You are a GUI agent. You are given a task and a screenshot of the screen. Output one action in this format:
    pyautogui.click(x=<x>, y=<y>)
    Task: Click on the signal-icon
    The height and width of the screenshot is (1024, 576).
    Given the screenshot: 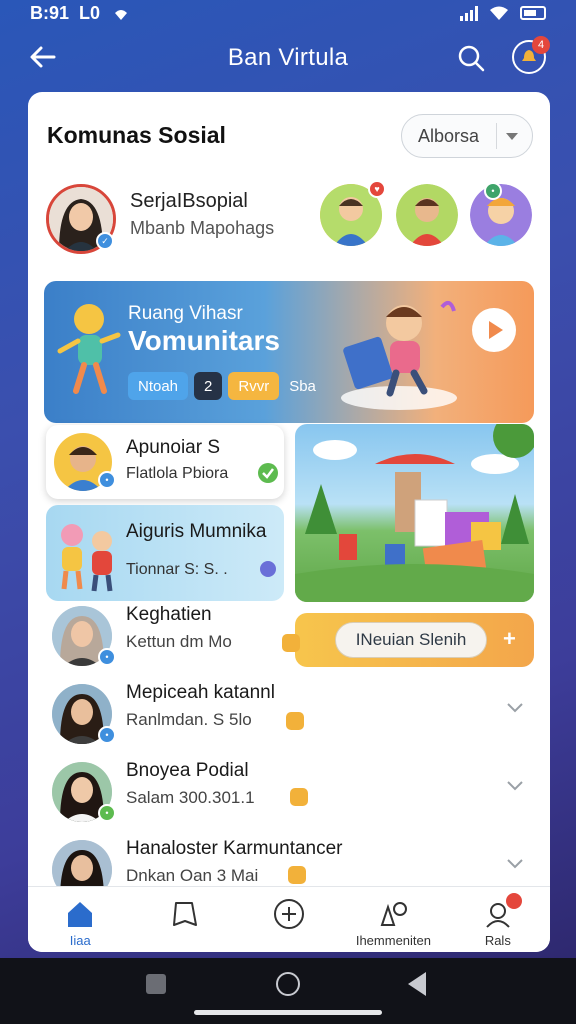 What is the action you would take?
    pyautogui.click(x=469, y=13)
    